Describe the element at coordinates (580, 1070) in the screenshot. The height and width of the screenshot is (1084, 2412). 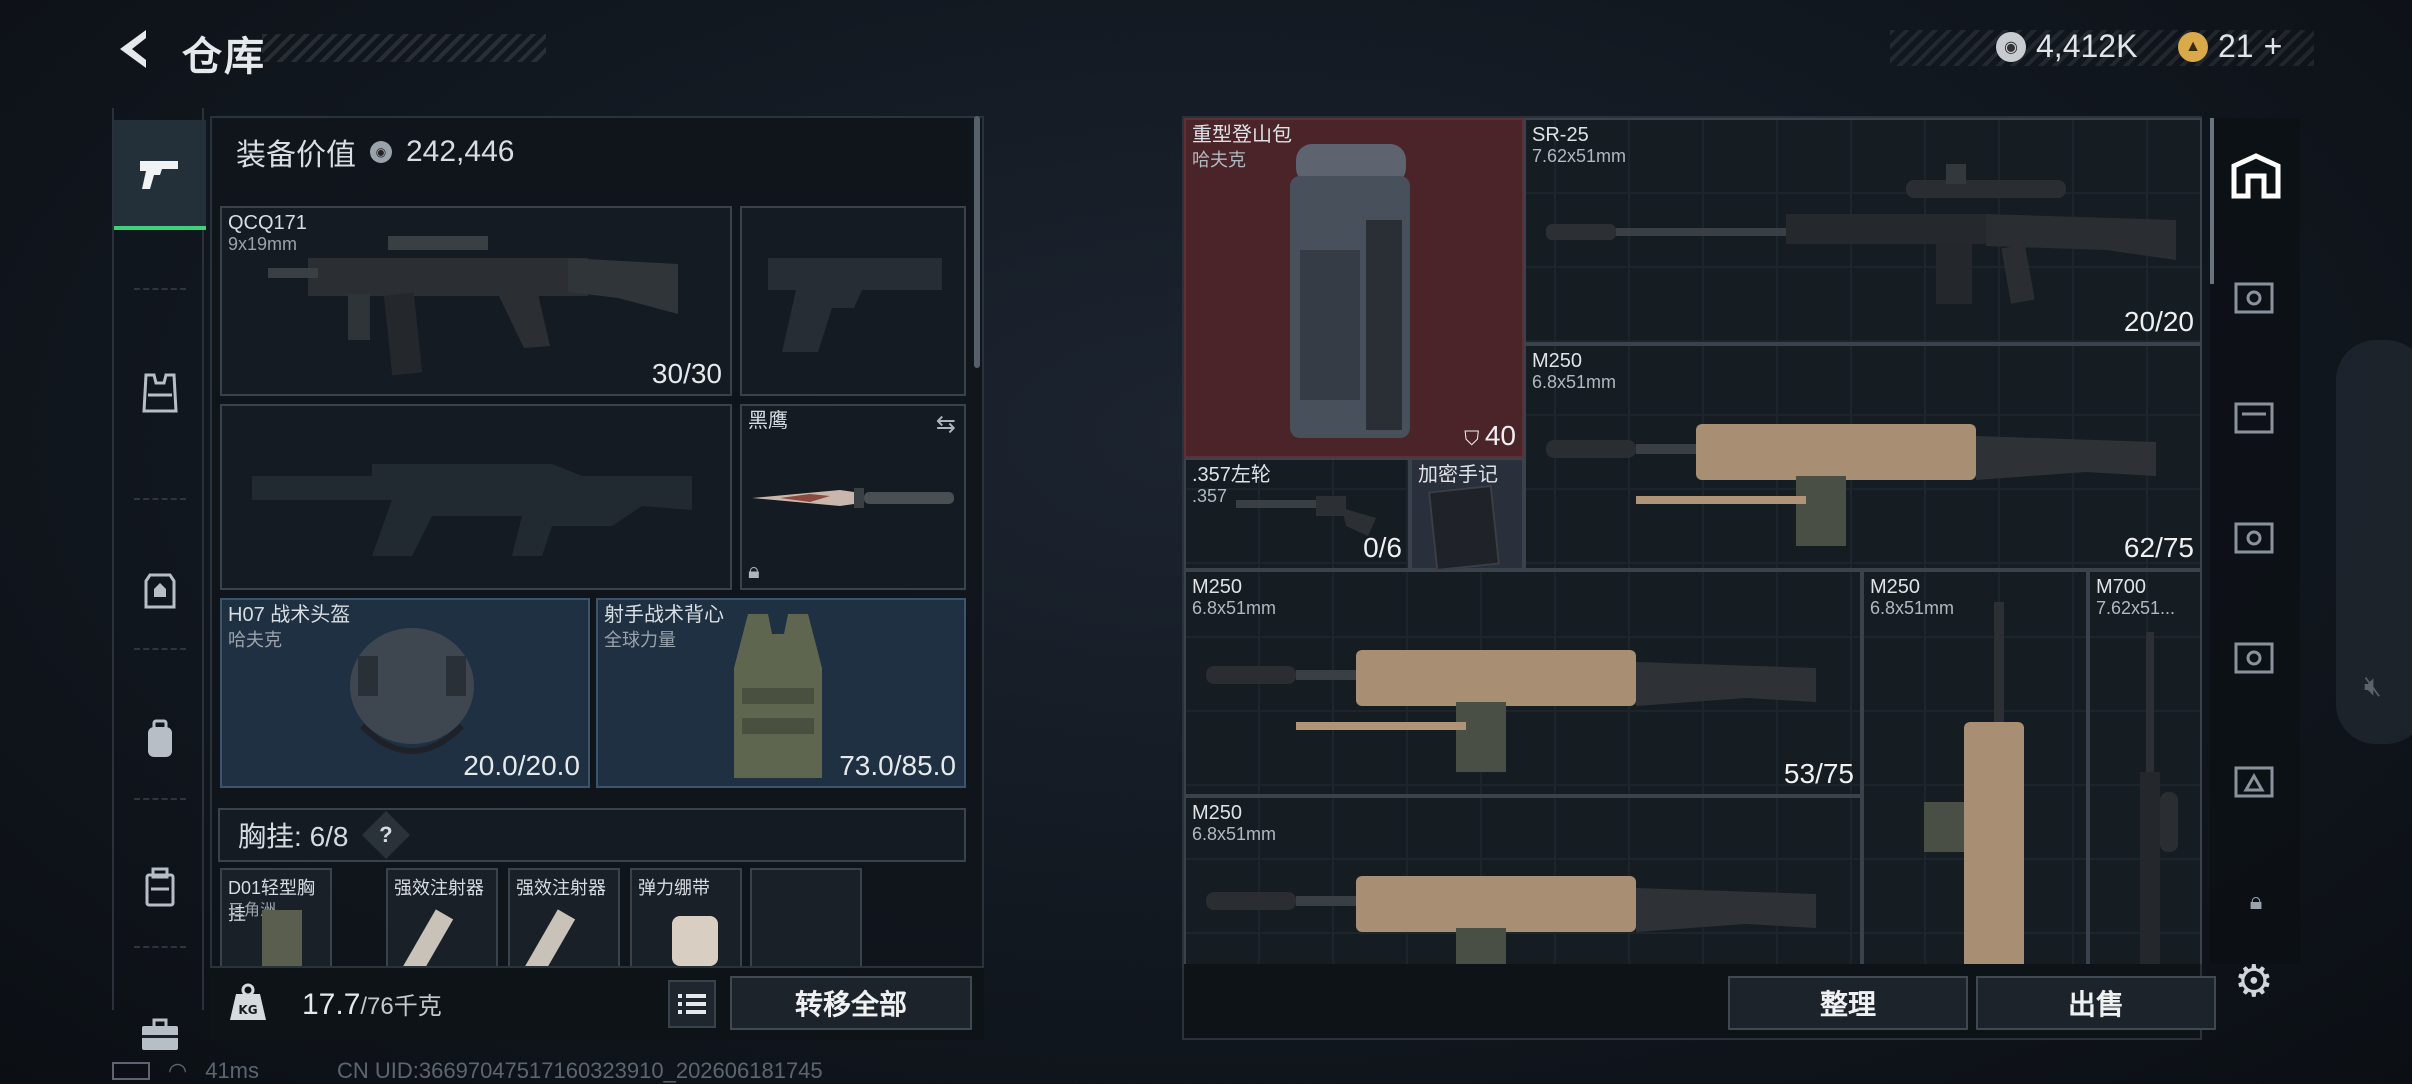
I see `user-uid: CN UID:36697047517160323910_202606181745` at that location.